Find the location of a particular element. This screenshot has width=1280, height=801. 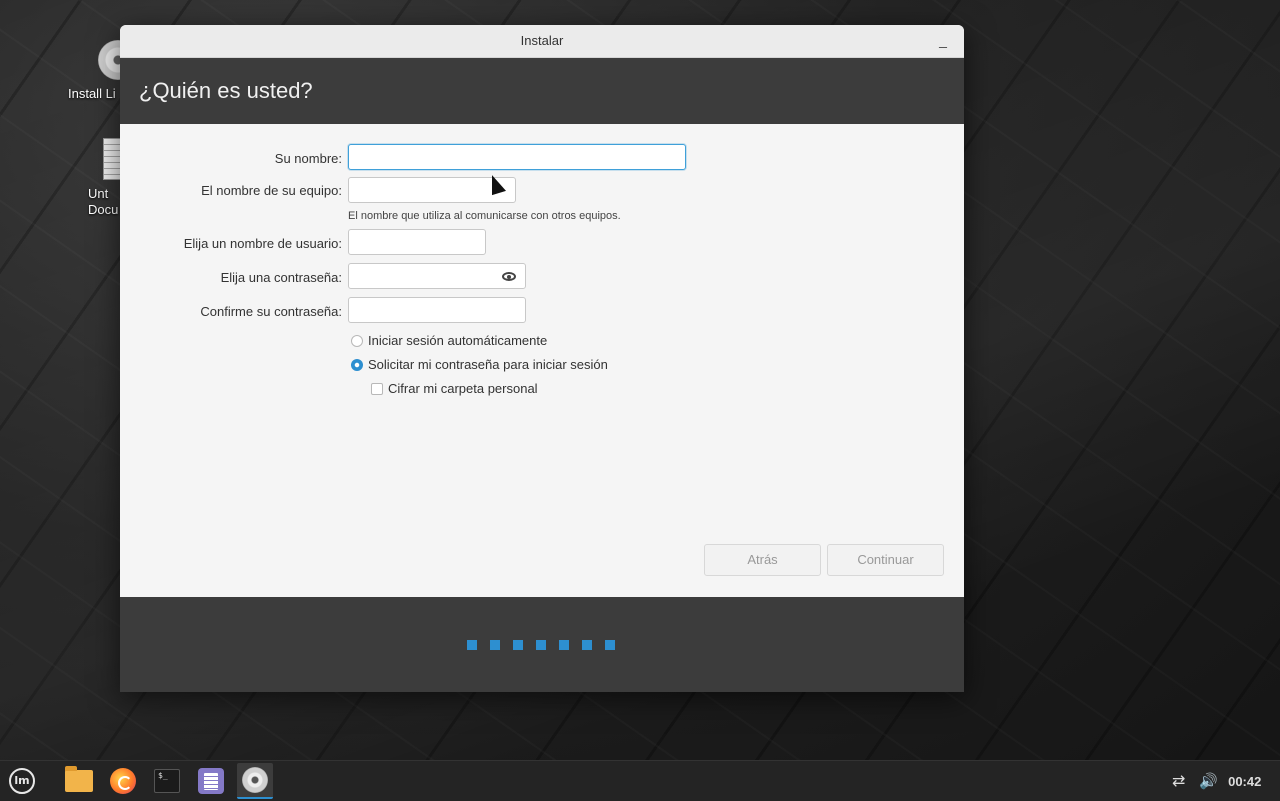

menu-button: lm is located at coordinates (22, 781).